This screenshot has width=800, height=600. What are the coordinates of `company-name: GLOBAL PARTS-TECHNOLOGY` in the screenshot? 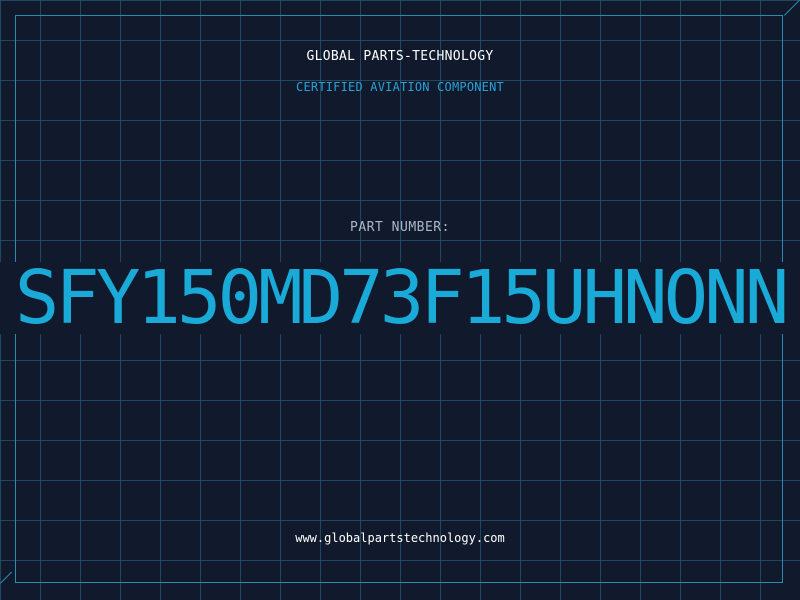 It's located at (400, 56).